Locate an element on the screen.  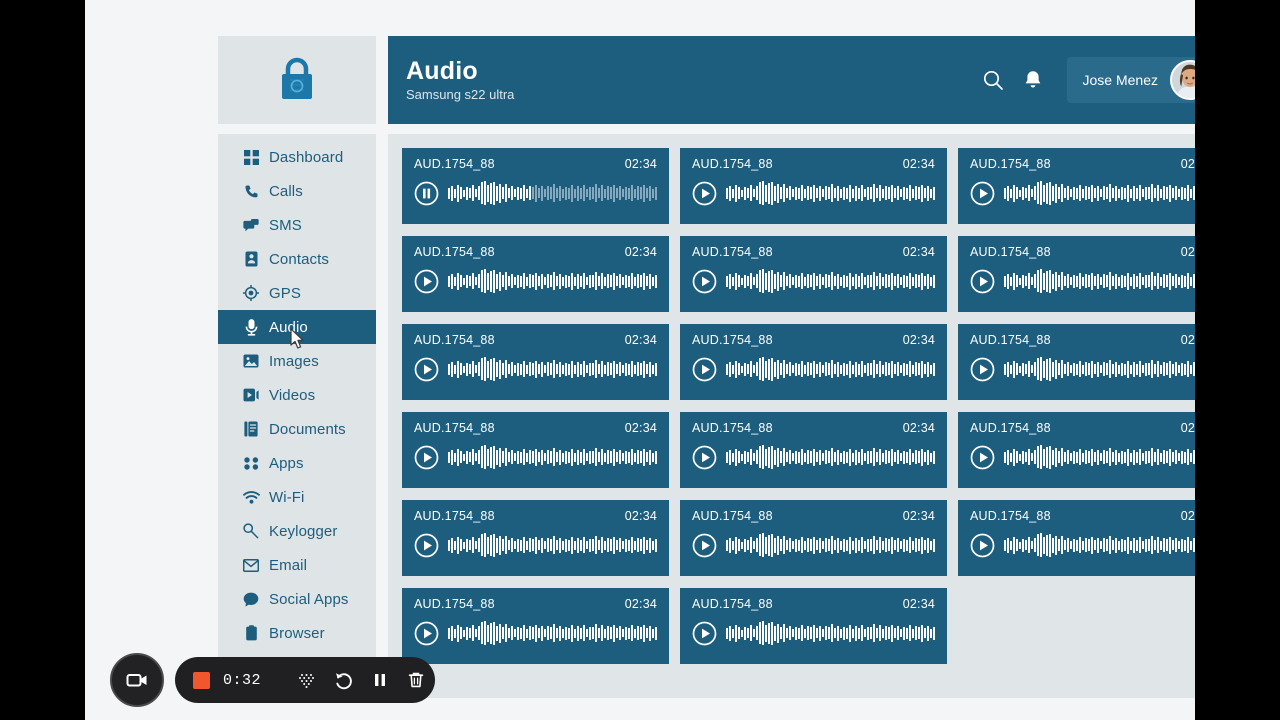
sidebar-item-sms: SMS is located at coordinates (297, 225).